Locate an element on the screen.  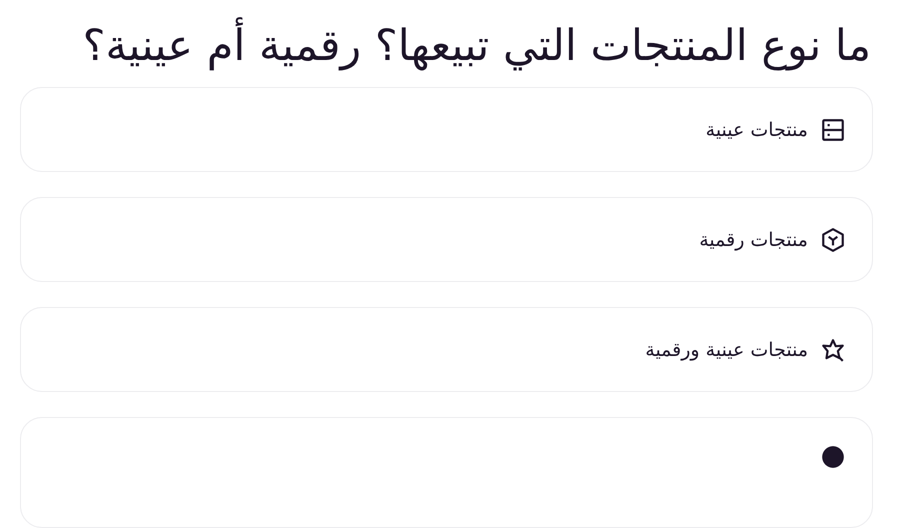
option-label: منتجات عينية is located at coordinates (757, 129).